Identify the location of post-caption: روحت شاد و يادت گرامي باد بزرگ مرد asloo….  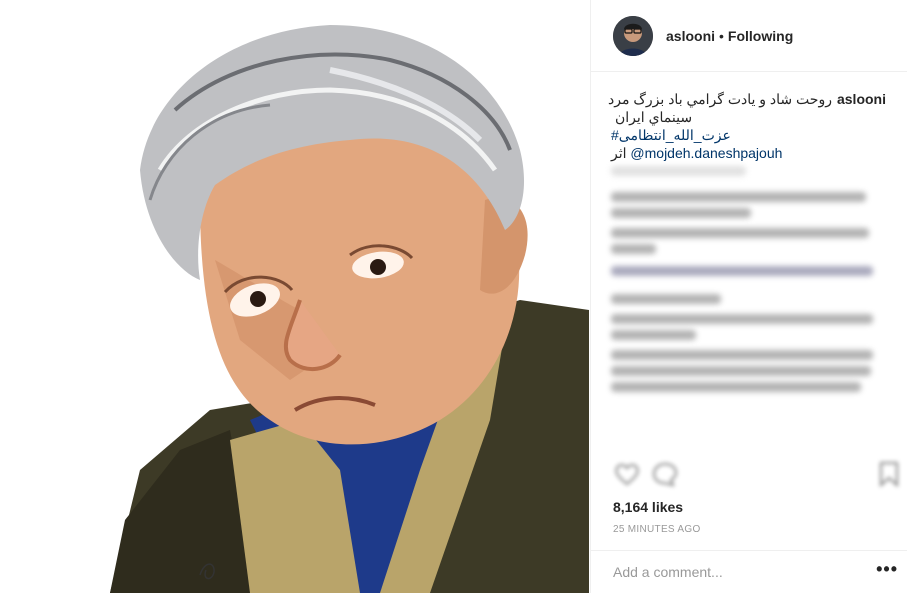
(747, 126).